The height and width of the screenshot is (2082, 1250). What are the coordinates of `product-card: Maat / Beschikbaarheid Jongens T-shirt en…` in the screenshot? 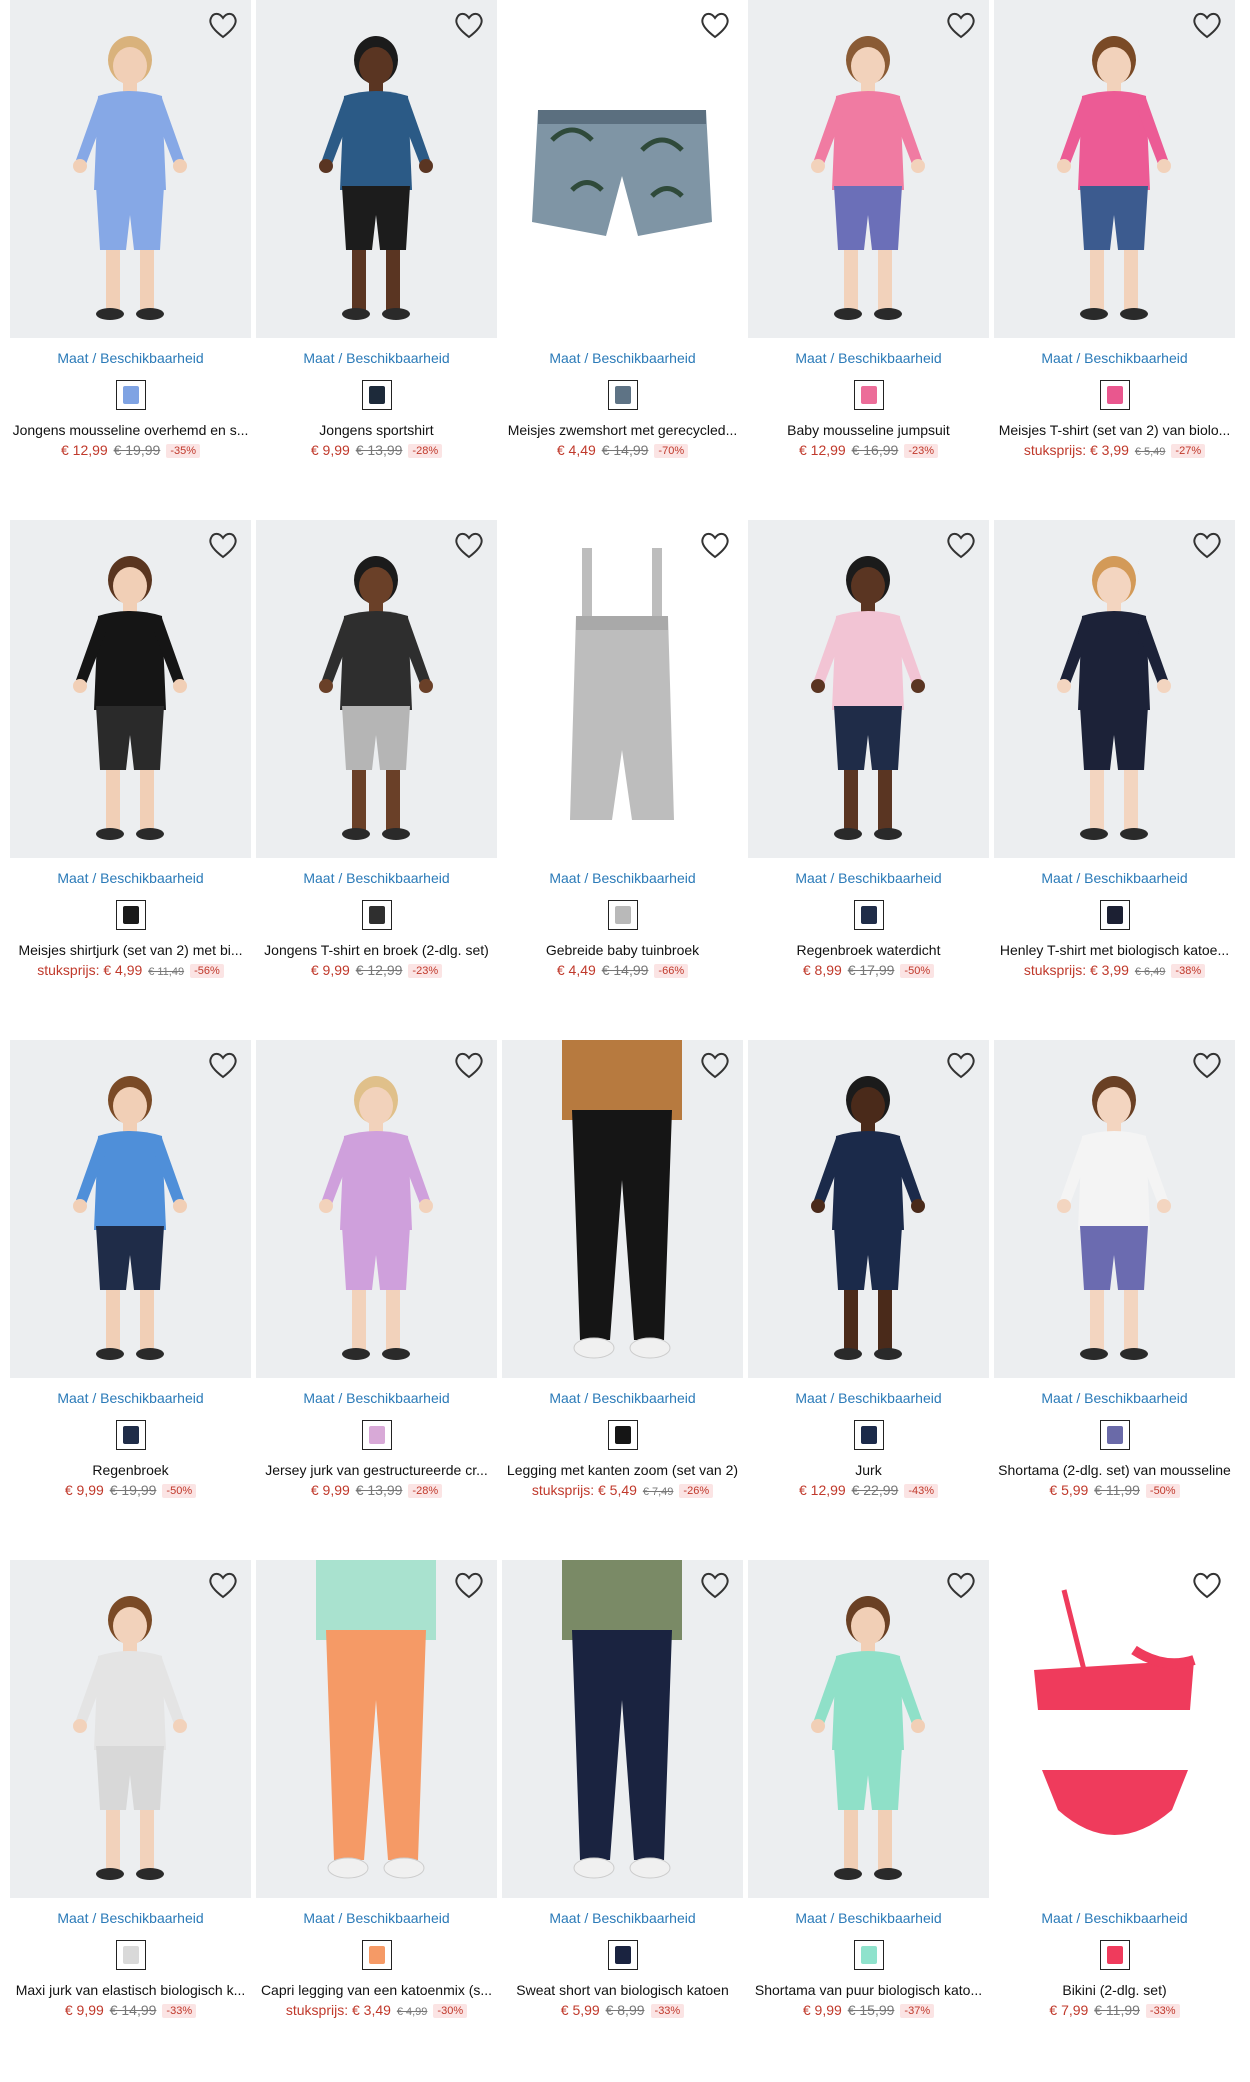 It's located at (376, 780).